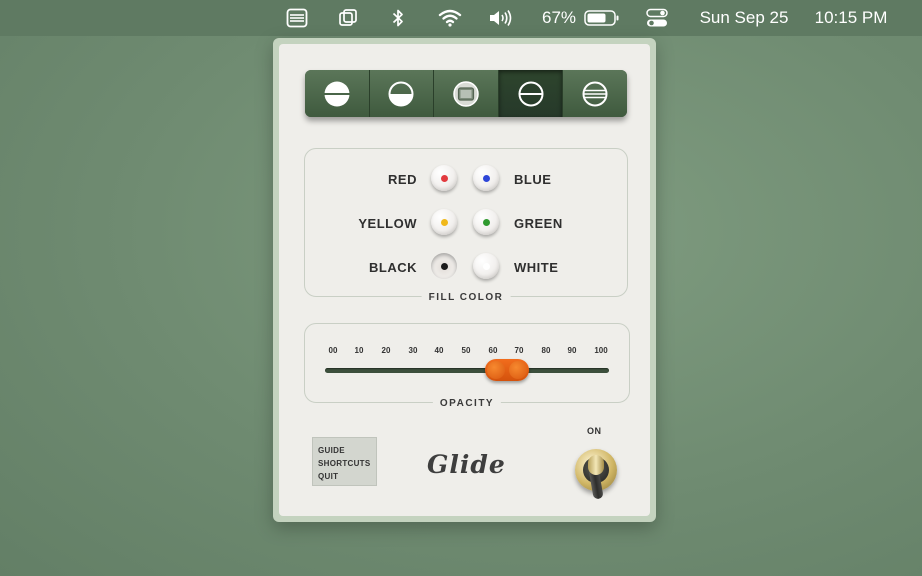 This screenshot has height=576, width=922. I want to click on control-center-icon, so click(657, 18).